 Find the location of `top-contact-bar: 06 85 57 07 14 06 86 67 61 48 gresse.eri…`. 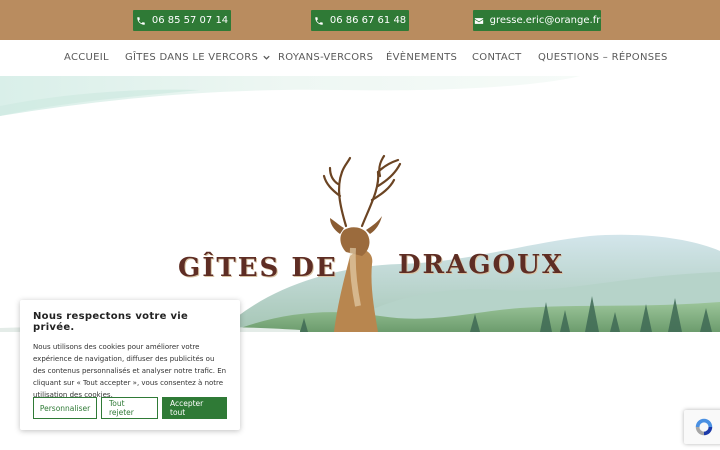

top-contact-bar: 06 85 57 07 14 06 86 67 61 48 gresse.eri… is located at coordinates (360, 20).